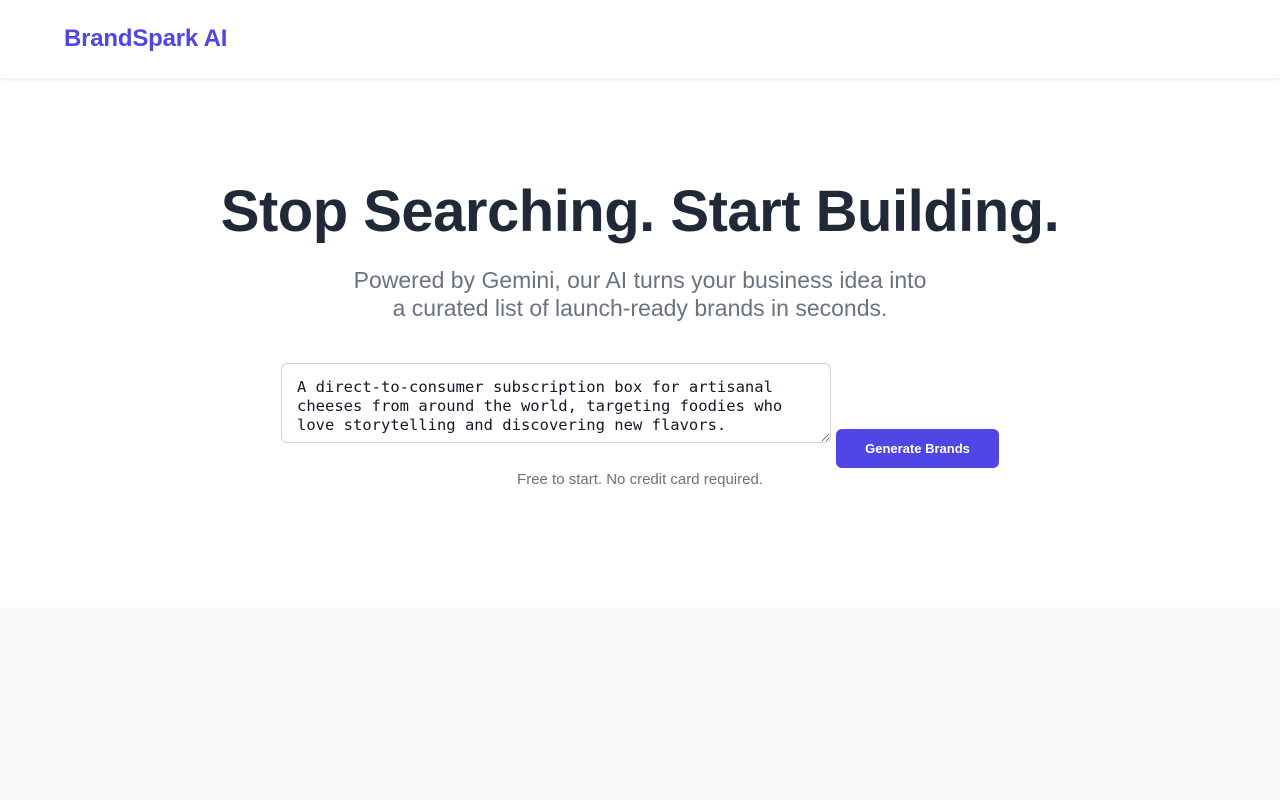  I want to click on hero-headline: Stop Searching. Start Building., so click(640, 211).